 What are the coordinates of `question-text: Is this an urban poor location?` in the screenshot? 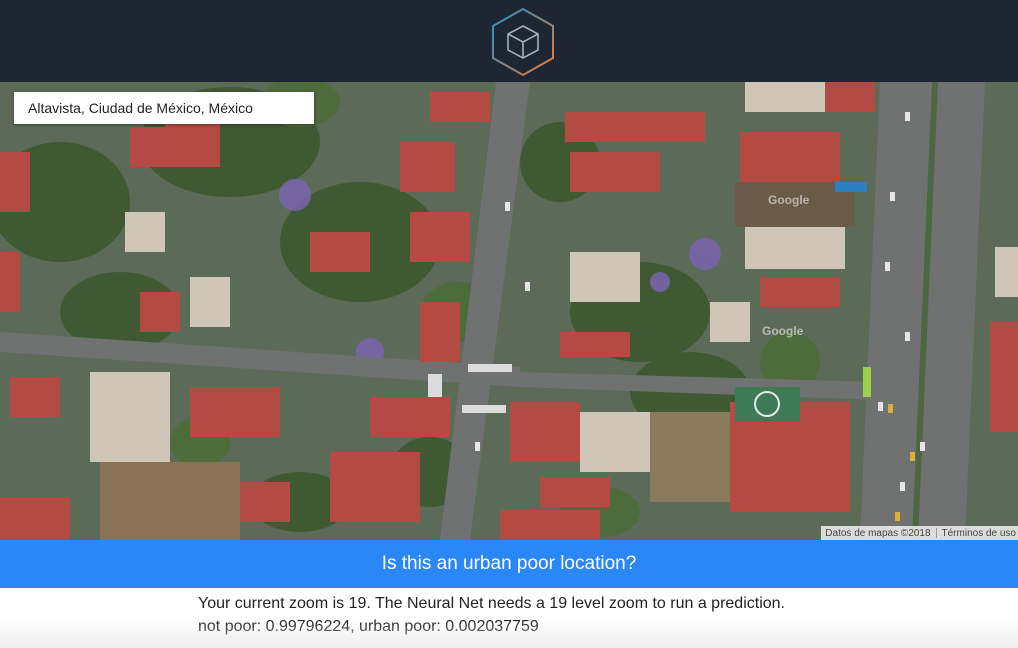 It's located at (509, 563).